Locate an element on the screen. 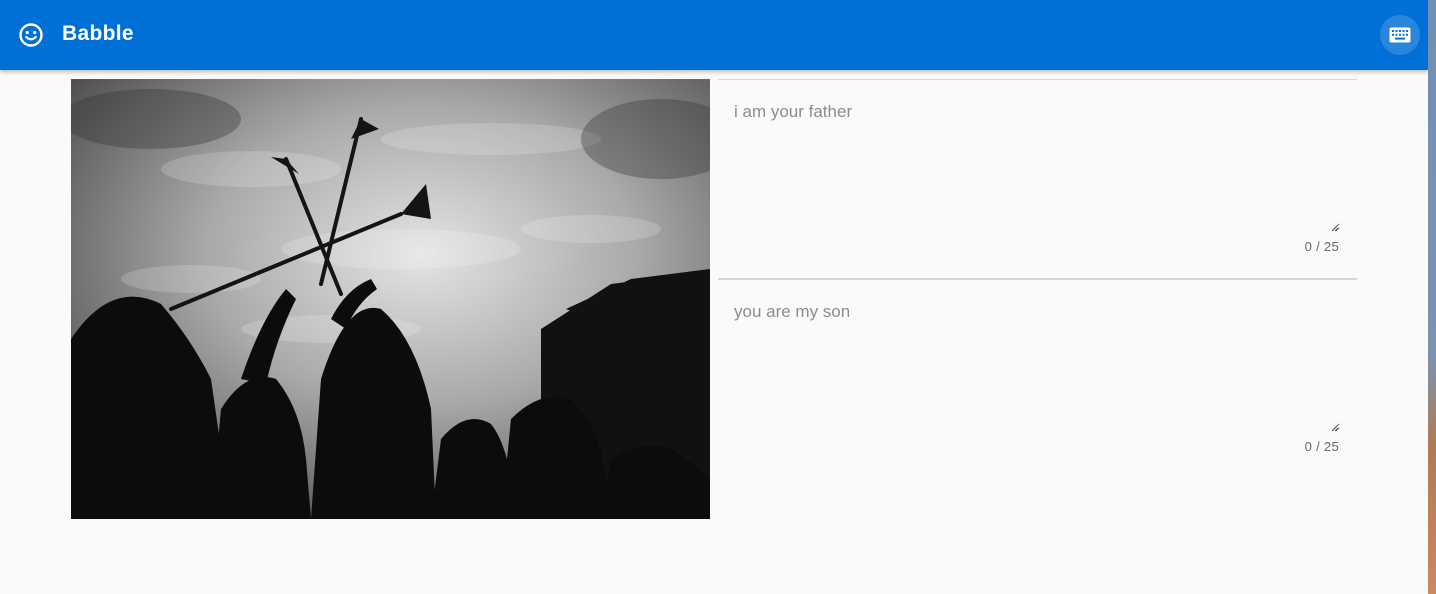  keyboard-button is located at coordinates (1400, 35).